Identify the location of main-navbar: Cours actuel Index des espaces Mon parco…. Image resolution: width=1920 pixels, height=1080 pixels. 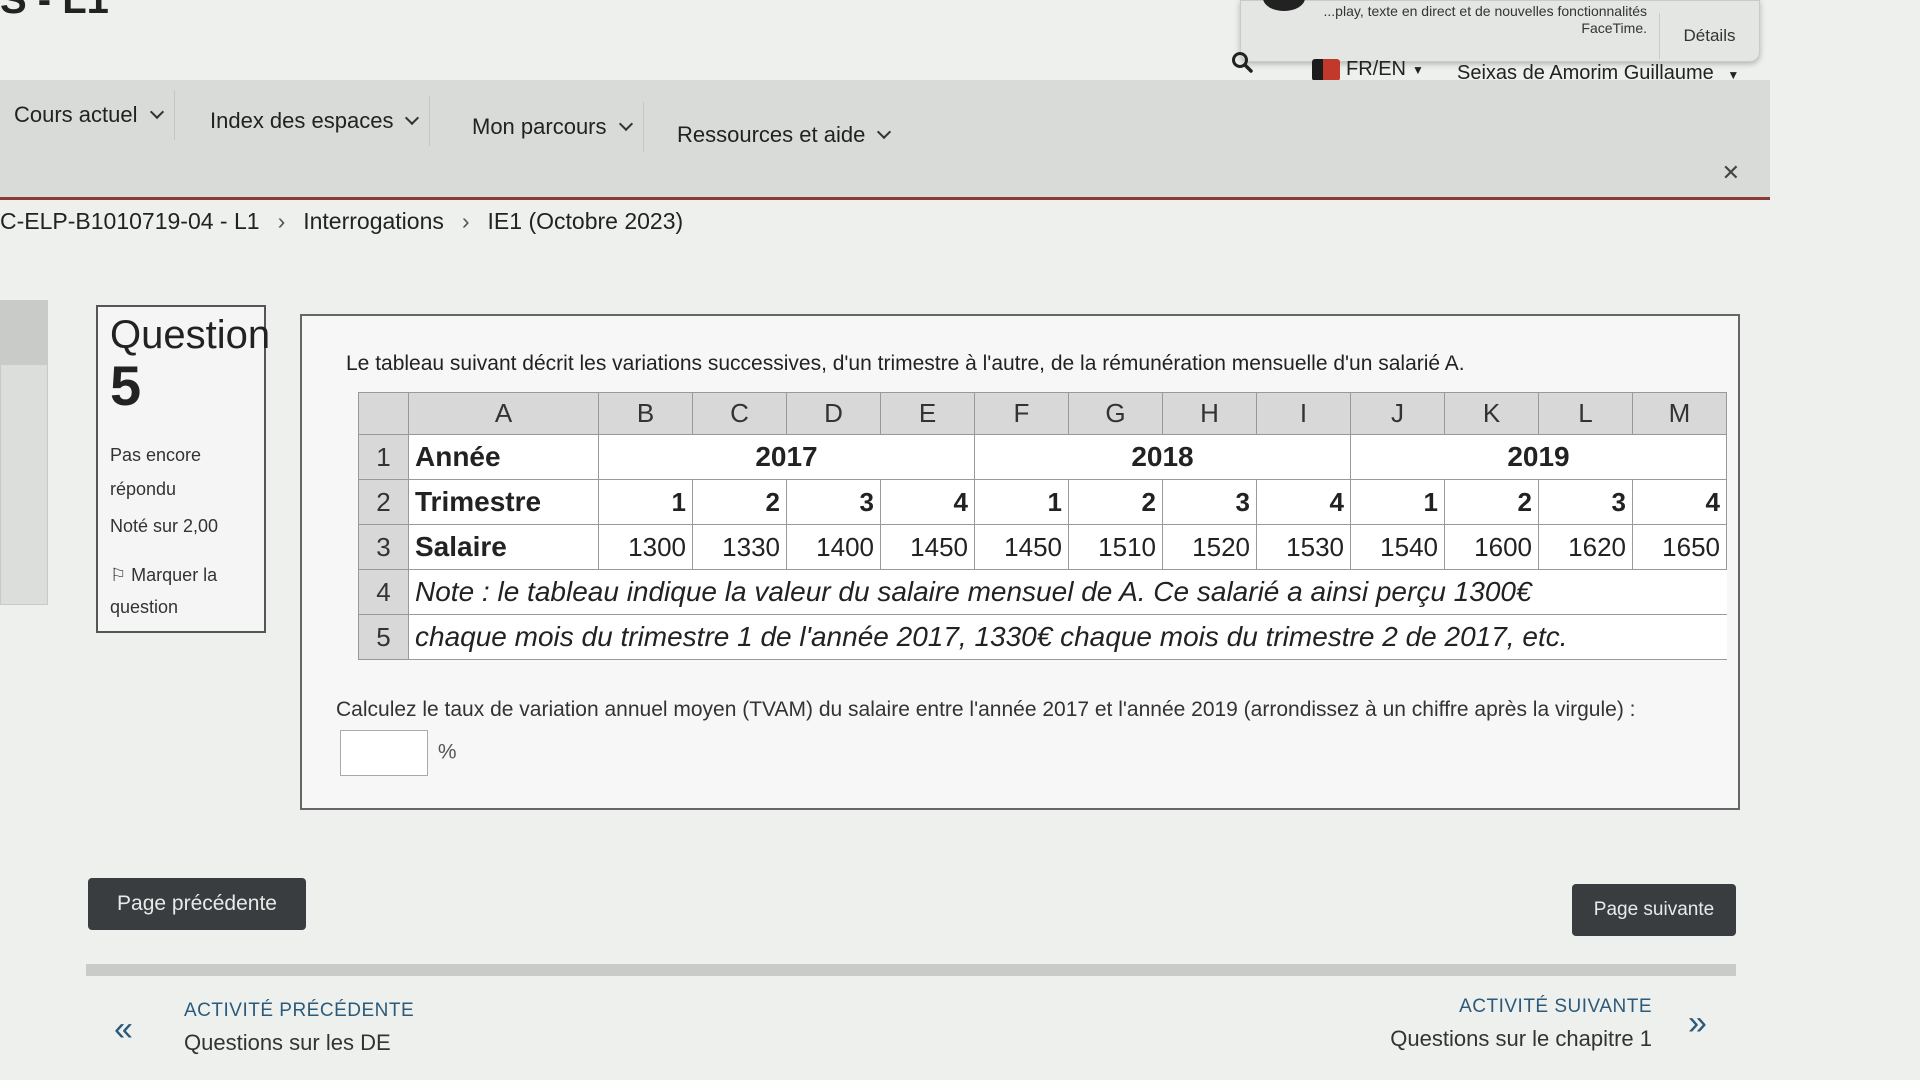
(885, 140).